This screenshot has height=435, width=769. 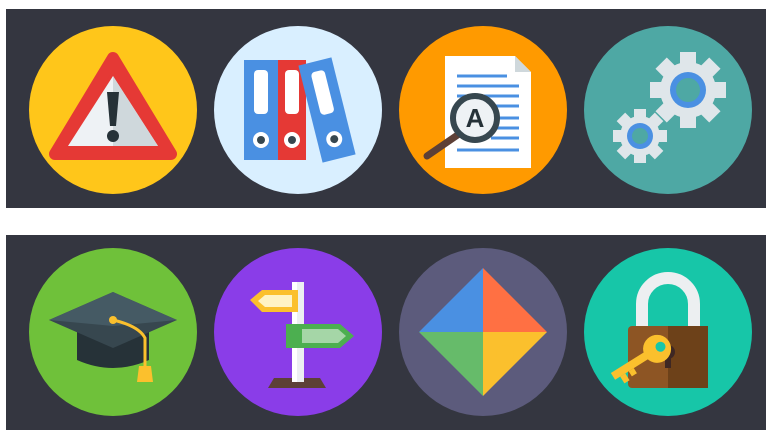 What do you see at coordinates (483, 332) in the screenshot?
I see `puzzle-icon` at bounding box center [483, 332].